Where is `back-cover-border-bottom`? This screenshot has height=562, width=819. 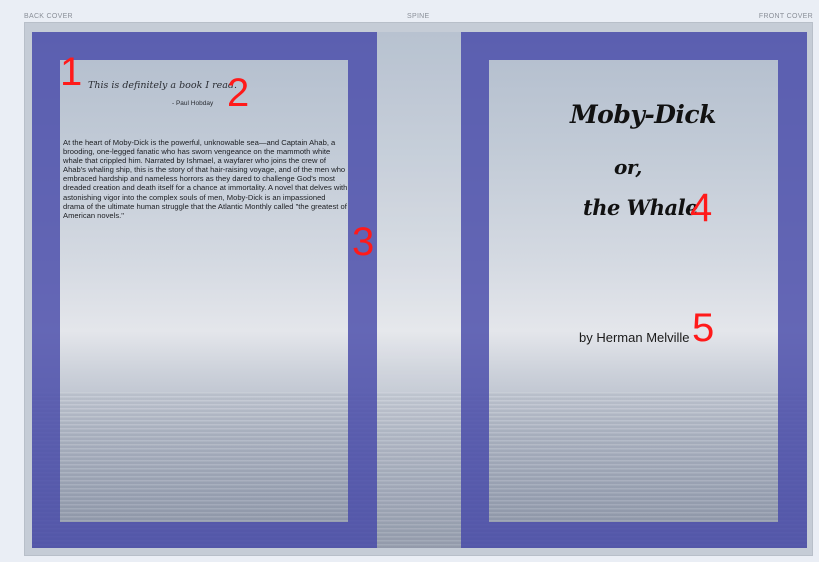
back-cover-border-bottom is located at coordinates (204, 535).